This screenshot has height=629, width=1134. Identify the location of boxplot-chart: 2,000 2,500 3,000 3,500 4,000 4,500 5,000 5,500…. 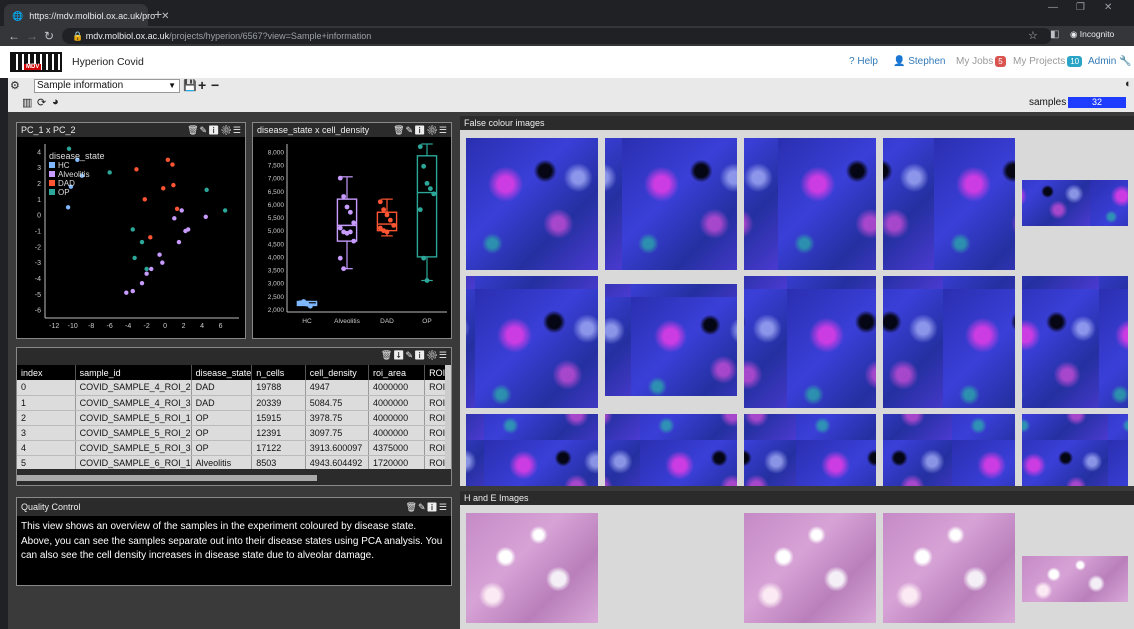
(352, 238).